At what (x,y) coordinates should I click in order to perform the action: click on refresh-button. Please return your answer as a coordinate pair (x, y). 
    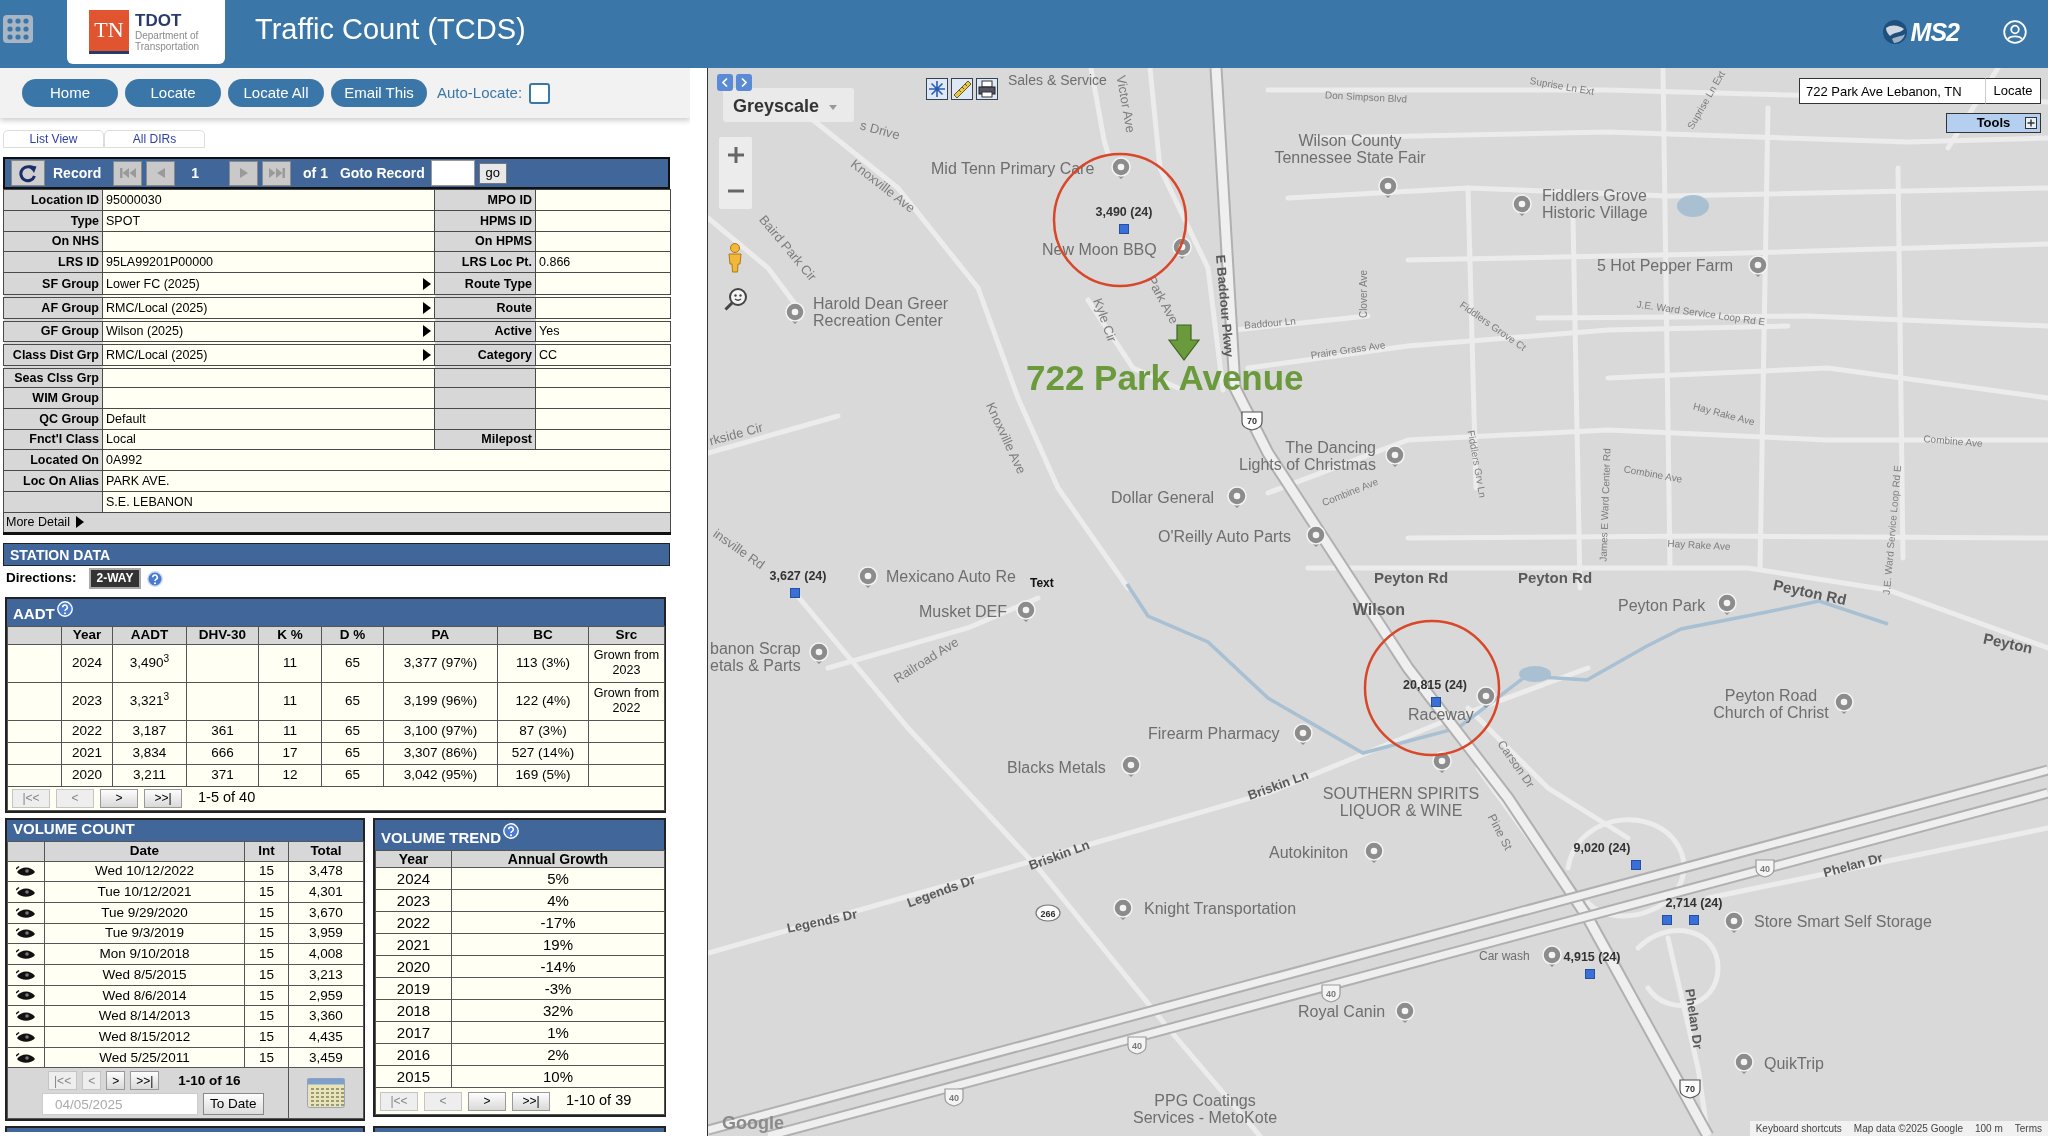
    Looking at the image, I should click on (28, 173).